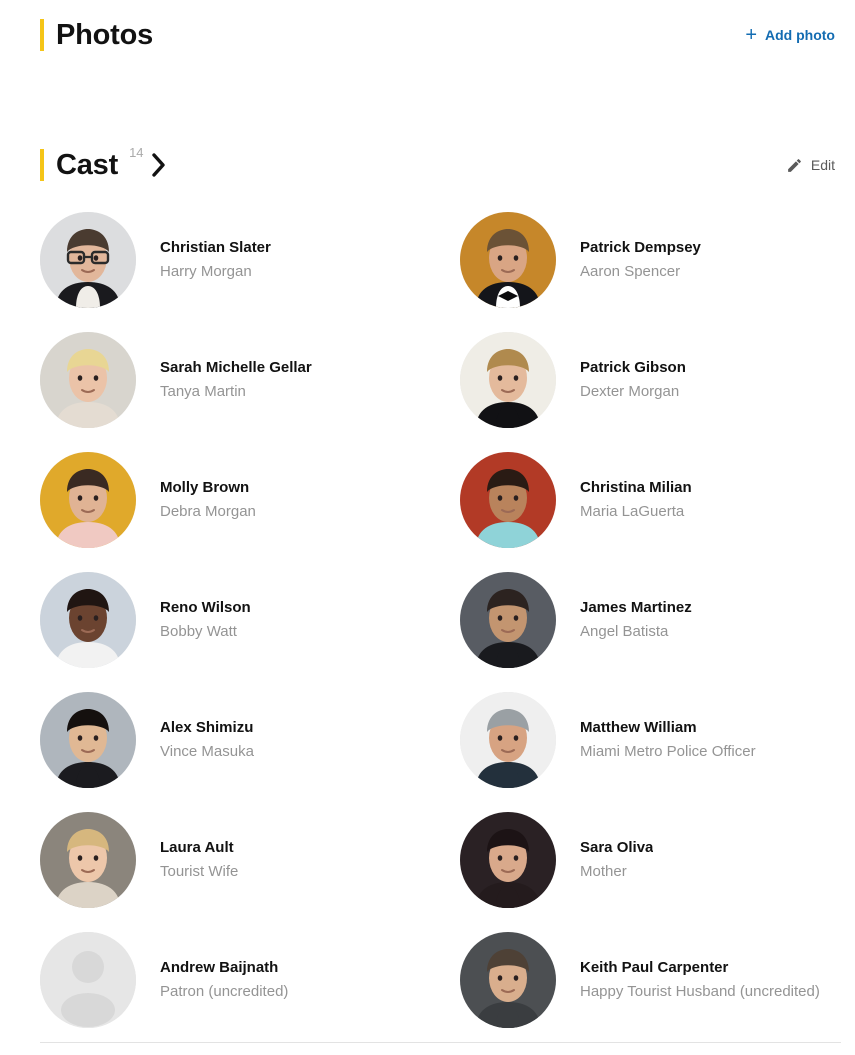  Describe the element at coordinates (616, 848) in the screenshot. I see `cast-member-name: Sara Oliva` at that location.